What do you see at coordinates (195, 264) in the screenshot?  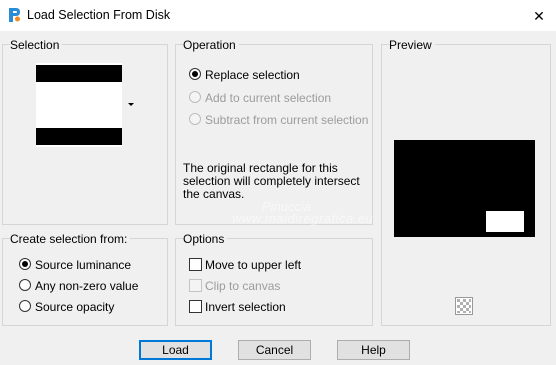 I see `move-to-upper-left-checkbox` at bounding box center [195, 264].